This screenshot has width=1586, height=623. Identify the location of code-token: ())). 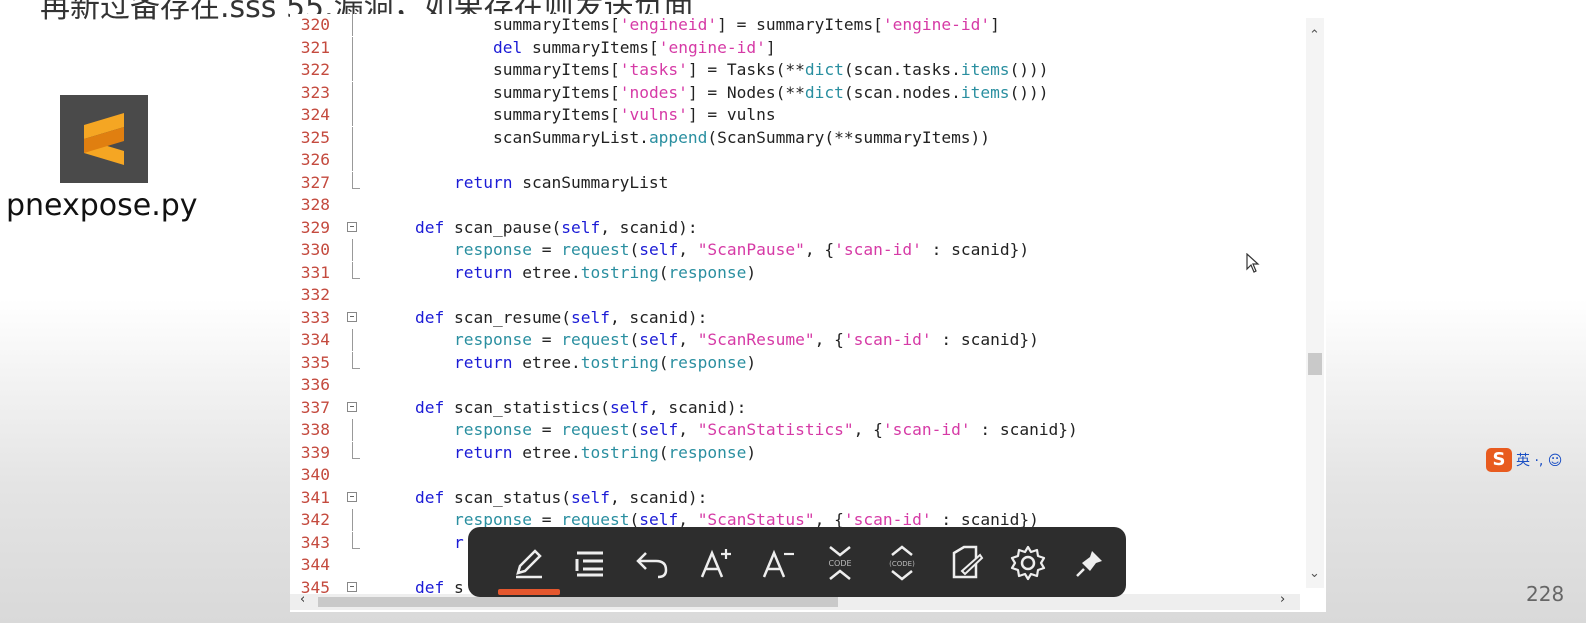
(1029, 92).